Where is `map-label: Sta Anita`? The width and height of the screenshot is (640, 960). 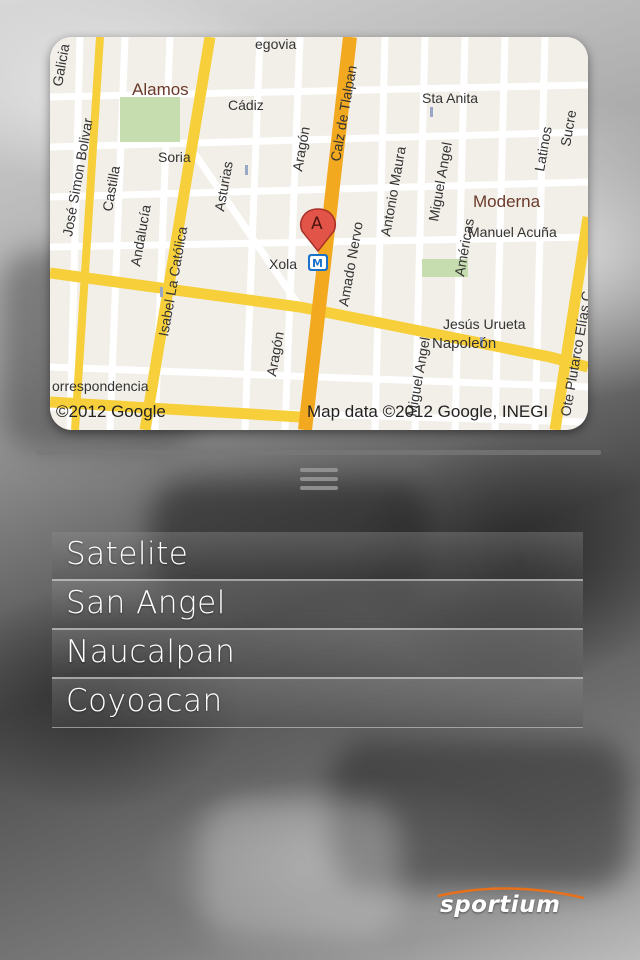 map-label: Sta Anita is located at coordinates (450, 98).